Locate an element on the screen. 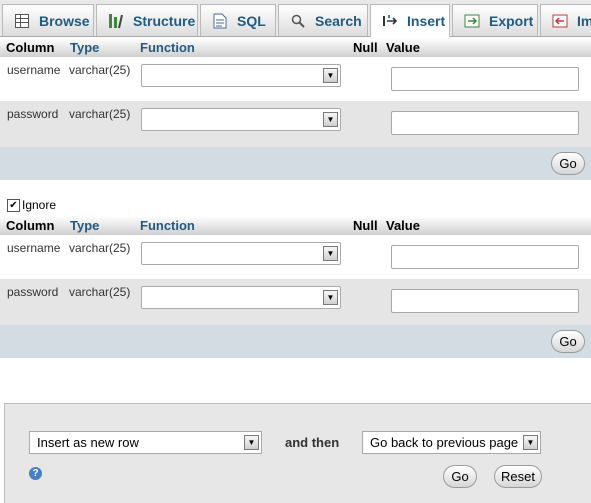 This screenshot has width=591, height=503. tab-structure: Structure is located at coordinates (147, 20).